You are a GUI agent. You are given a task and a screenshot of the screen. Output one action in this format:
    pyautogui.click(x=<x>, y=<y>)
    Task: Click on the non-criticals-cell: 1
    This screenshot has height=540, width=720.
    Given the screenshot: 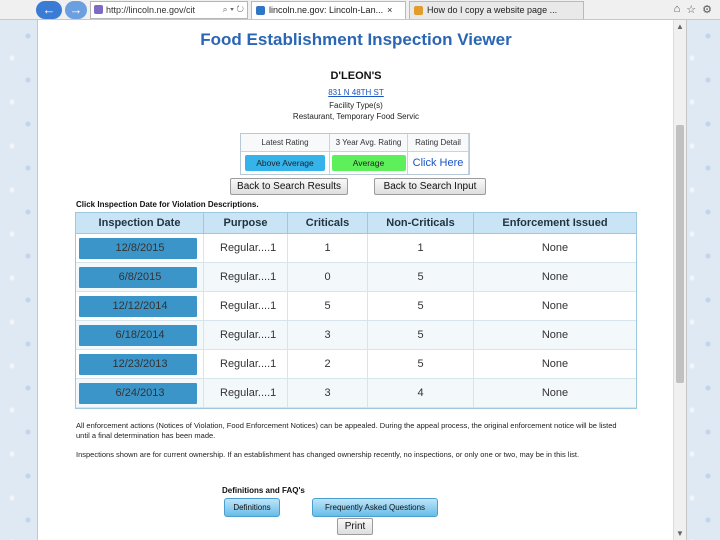 What is the action you would take?
    pyautogui.click(x=421, y=248)
    